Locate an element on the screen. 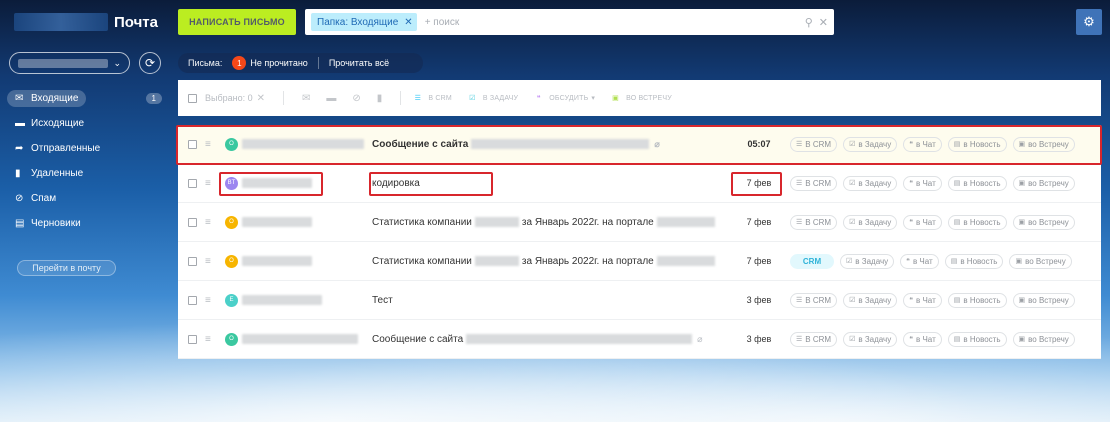  mailbox-select: ⌄ is located at coordinates (69, 63).